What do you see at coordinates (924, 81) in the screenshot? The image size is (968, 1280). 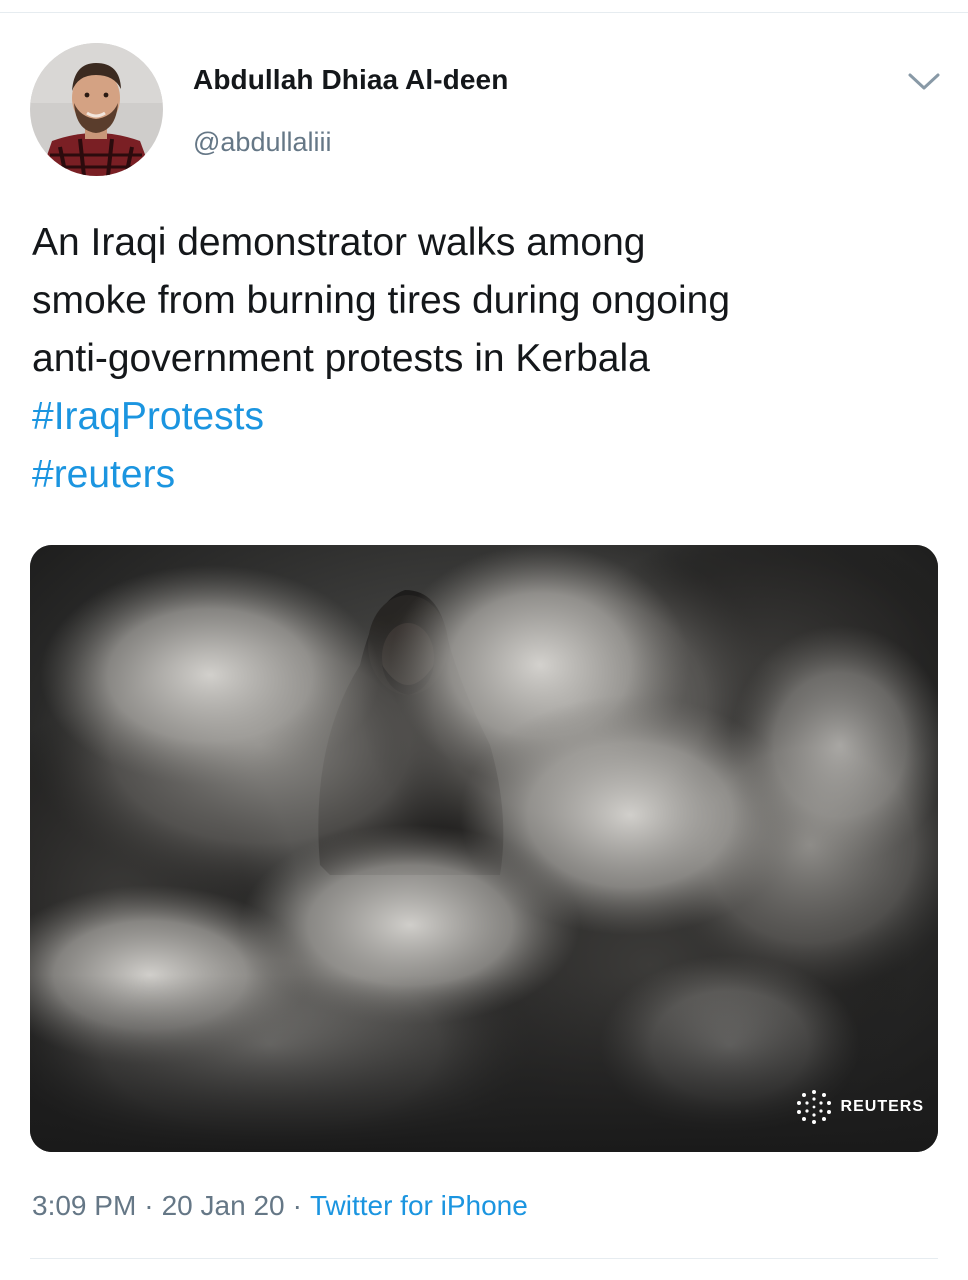 I see `chevron-down-icon` at bounding box center [924, 81].